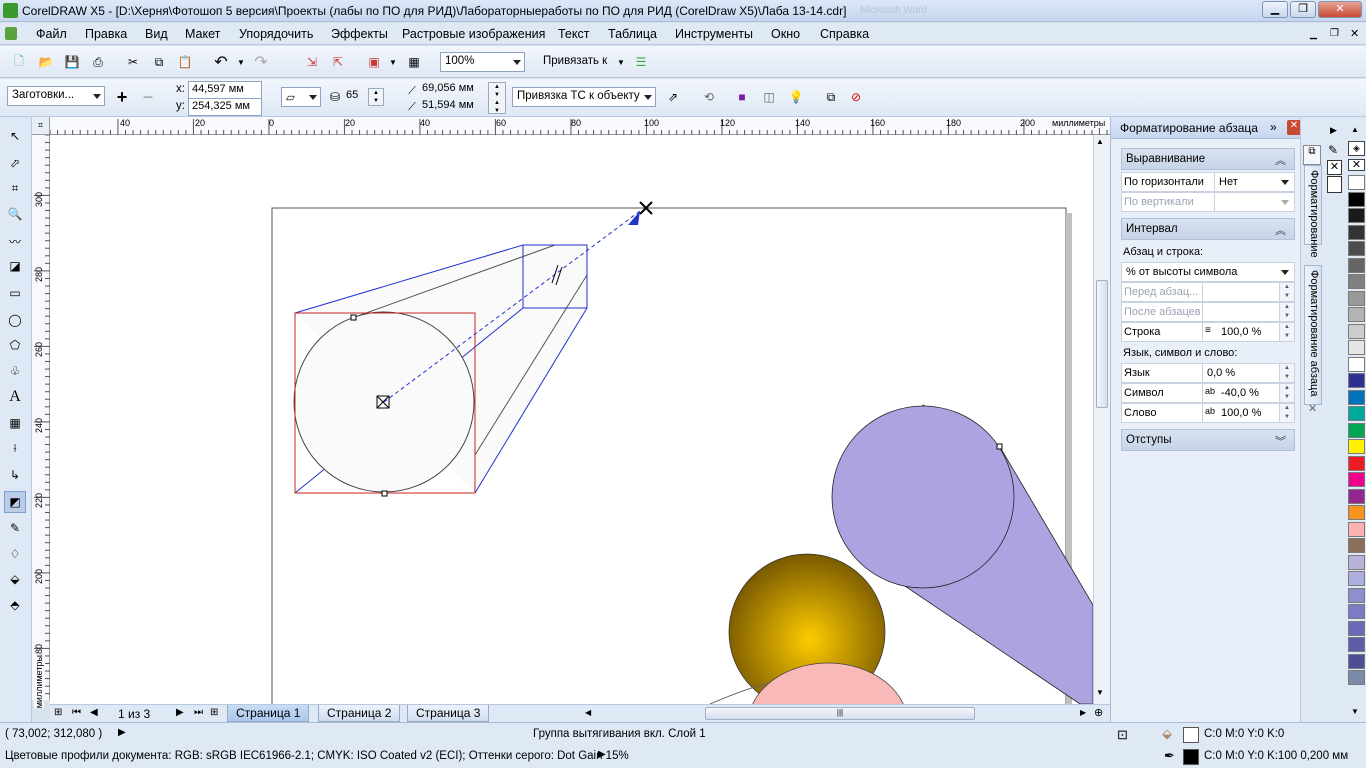 This screenshot has height=768, width=1366. What do you see at coordinates (1355, 129) in the screenshot?
I see `palette-scroll-up-icon: ▲` at bounding box center [1355, 129].